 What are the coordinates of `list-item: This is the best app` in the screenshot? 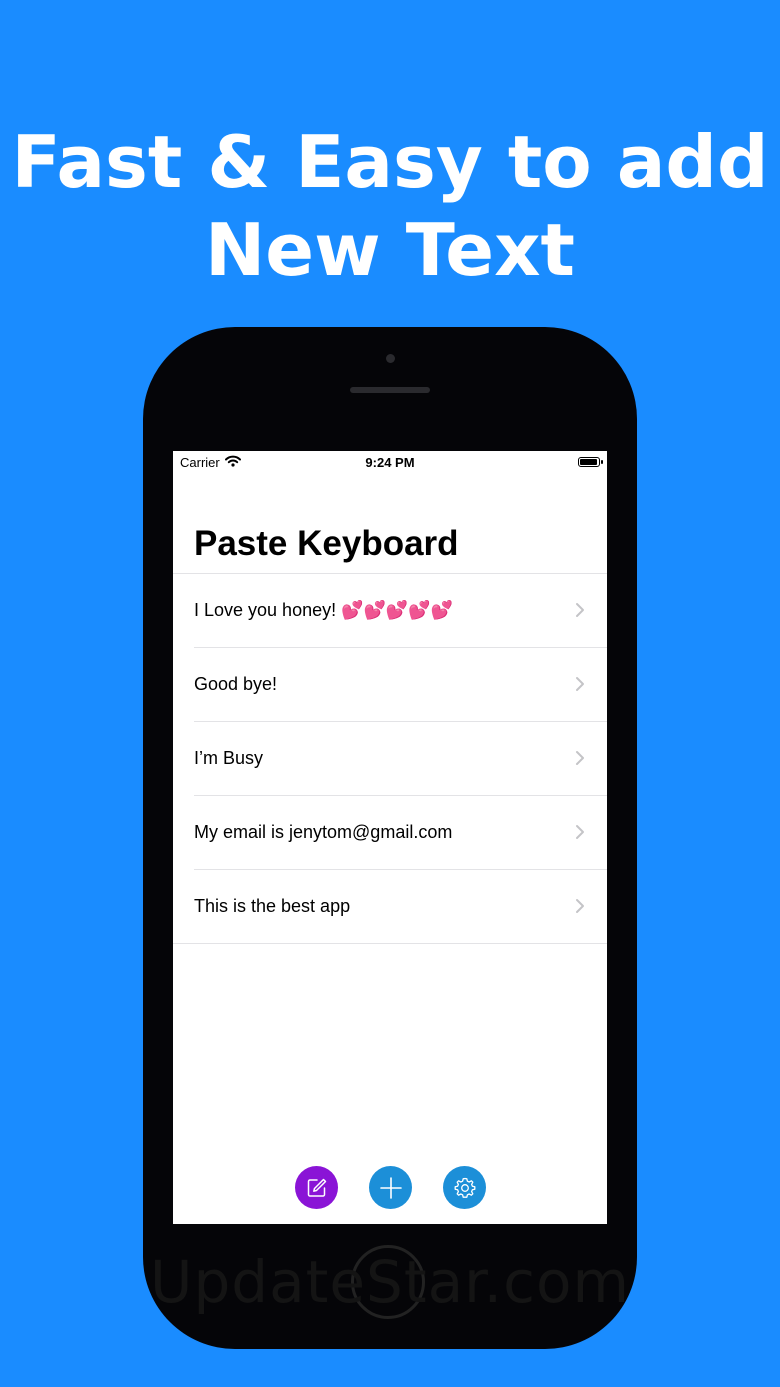 It's located at (390, 907).